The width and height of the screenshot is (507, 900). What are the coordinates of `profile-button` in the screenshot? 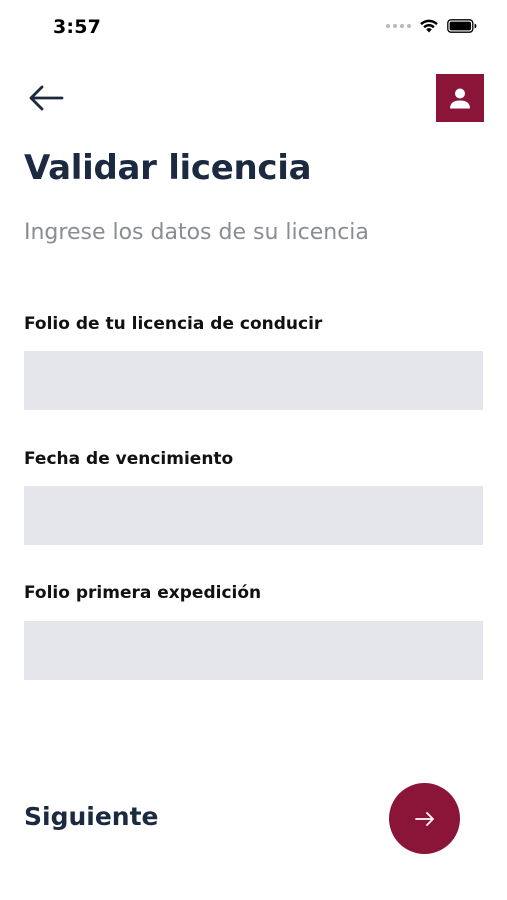 It's located at (460, 98).